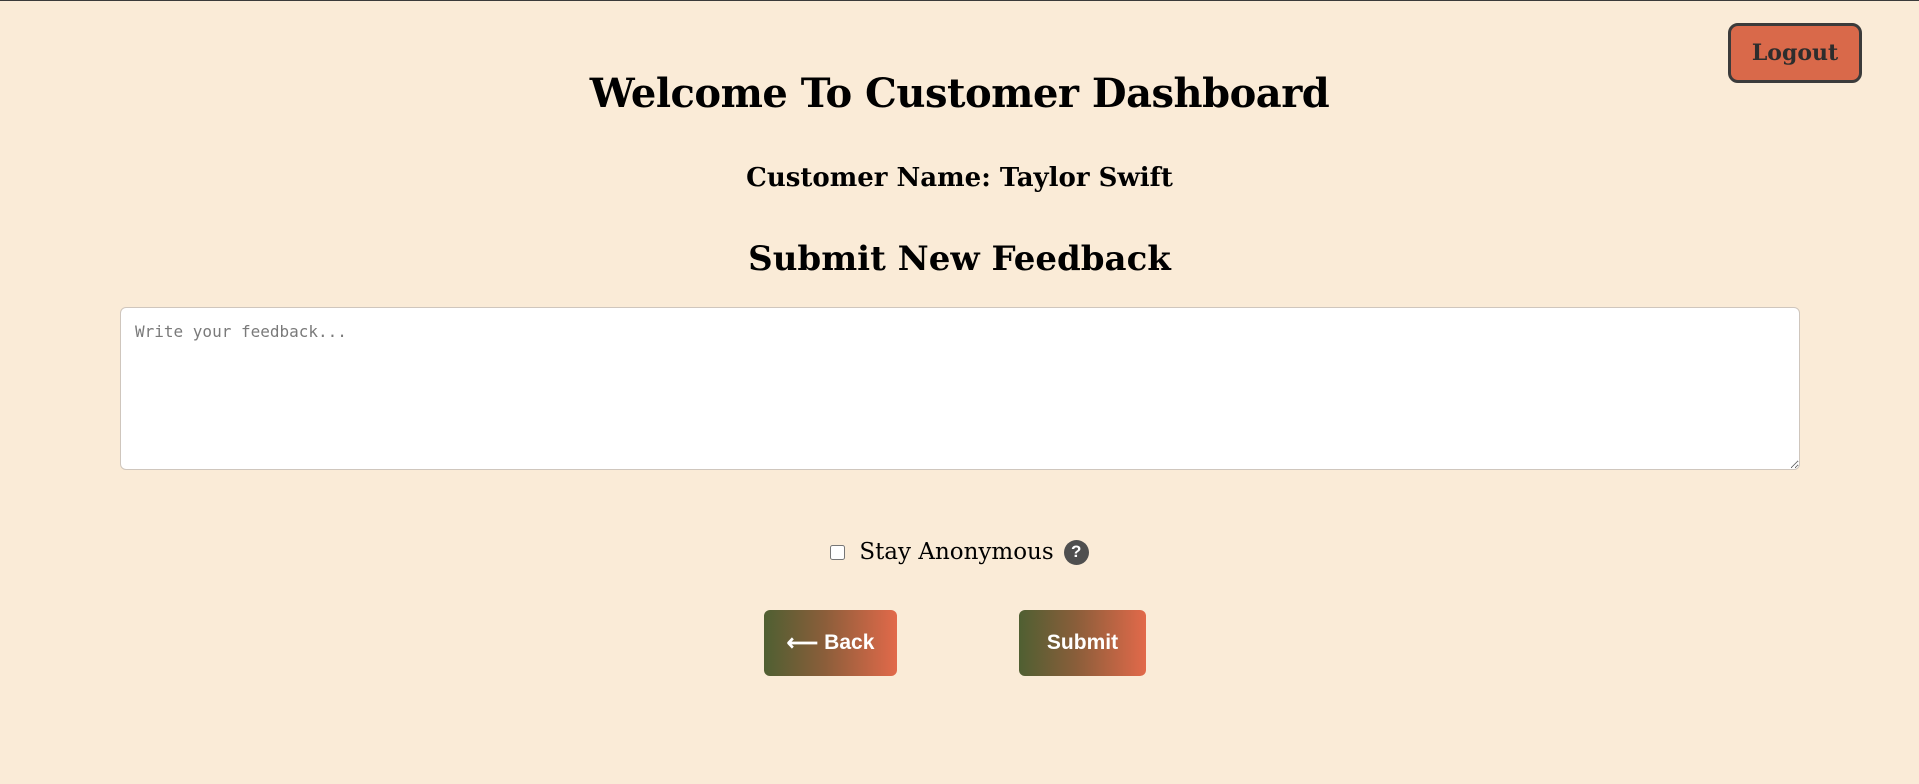 This screenshot has width=1919, height=784. I want to click on back-label: Back, so click(849, 642).